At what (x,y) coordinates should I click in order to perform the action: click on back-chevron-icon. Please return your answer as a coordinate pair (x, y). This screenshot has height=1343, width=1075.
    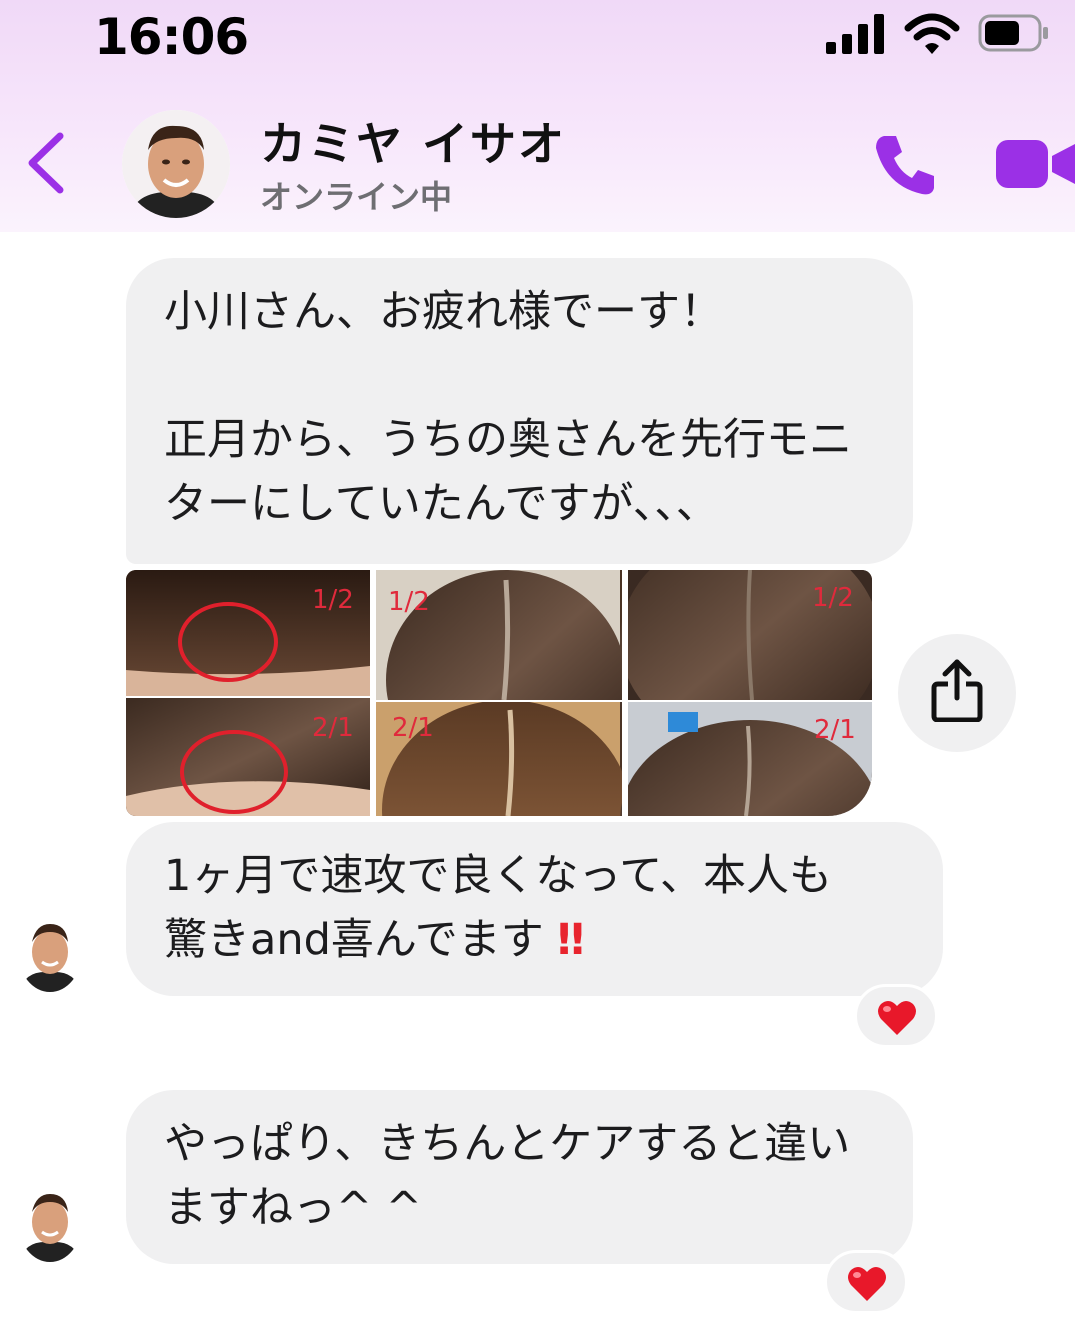
    Looking at the image, I should click on (45, 163).